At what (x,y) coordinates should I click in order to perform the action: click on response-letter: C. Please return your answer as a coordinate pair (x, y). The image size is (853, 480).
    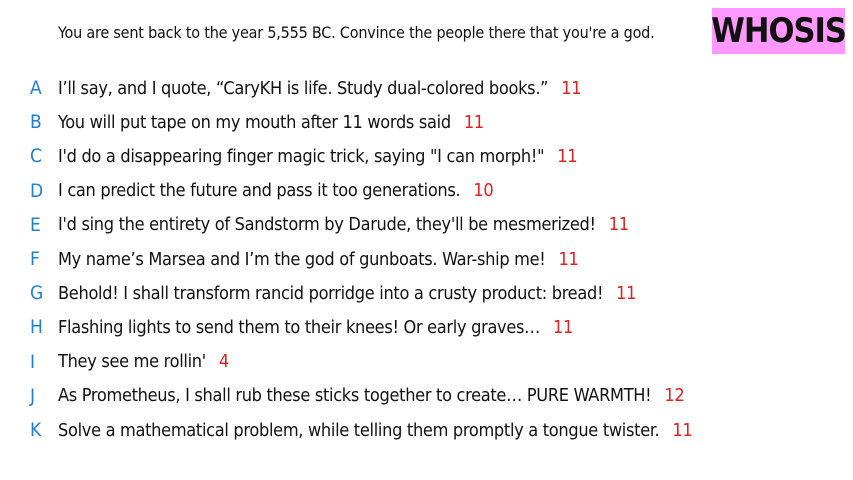
    Looking at the image, I should click on (36, 156).